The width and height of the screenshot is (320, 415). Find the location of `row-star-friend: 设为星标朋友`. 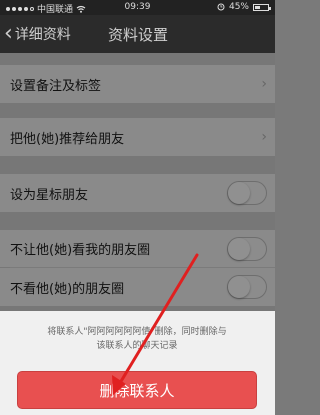

row-star-friend: 设为星标朋友 is located at coordinates (137, 193).